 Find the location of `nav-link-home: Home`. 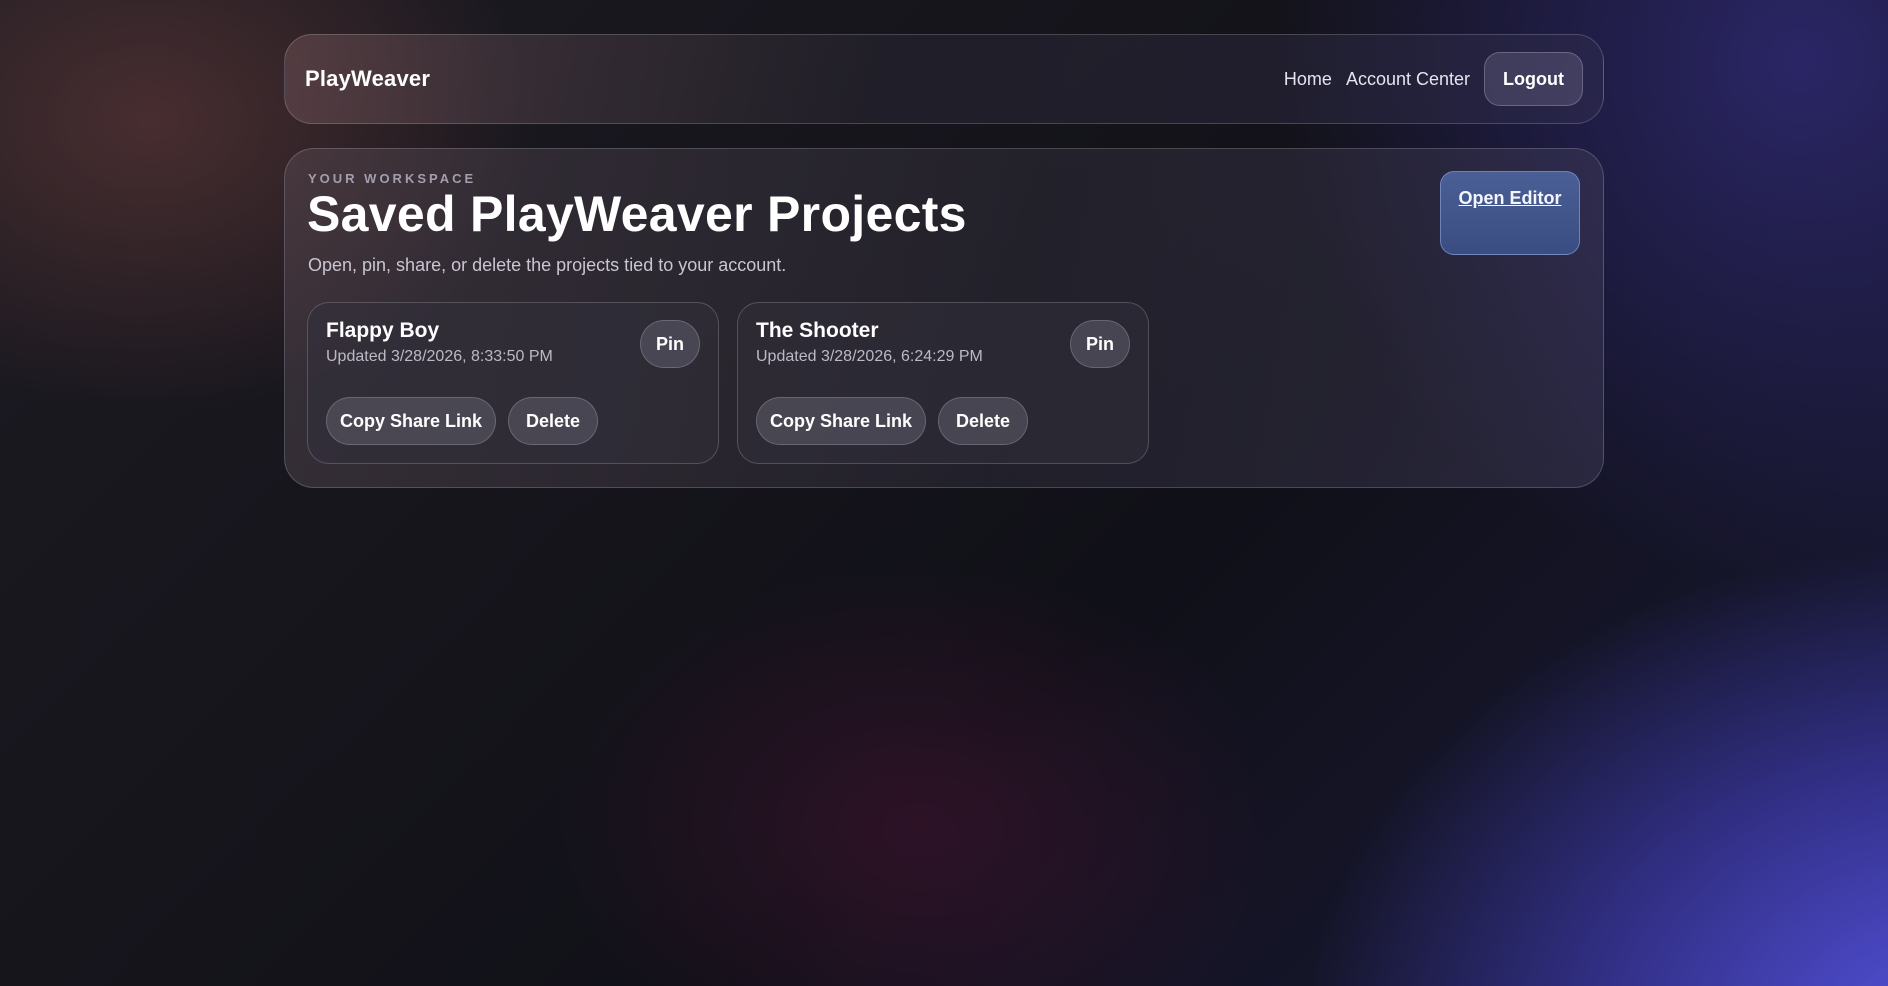

nav-link-home: Home is located at coordinates (1308, 79).